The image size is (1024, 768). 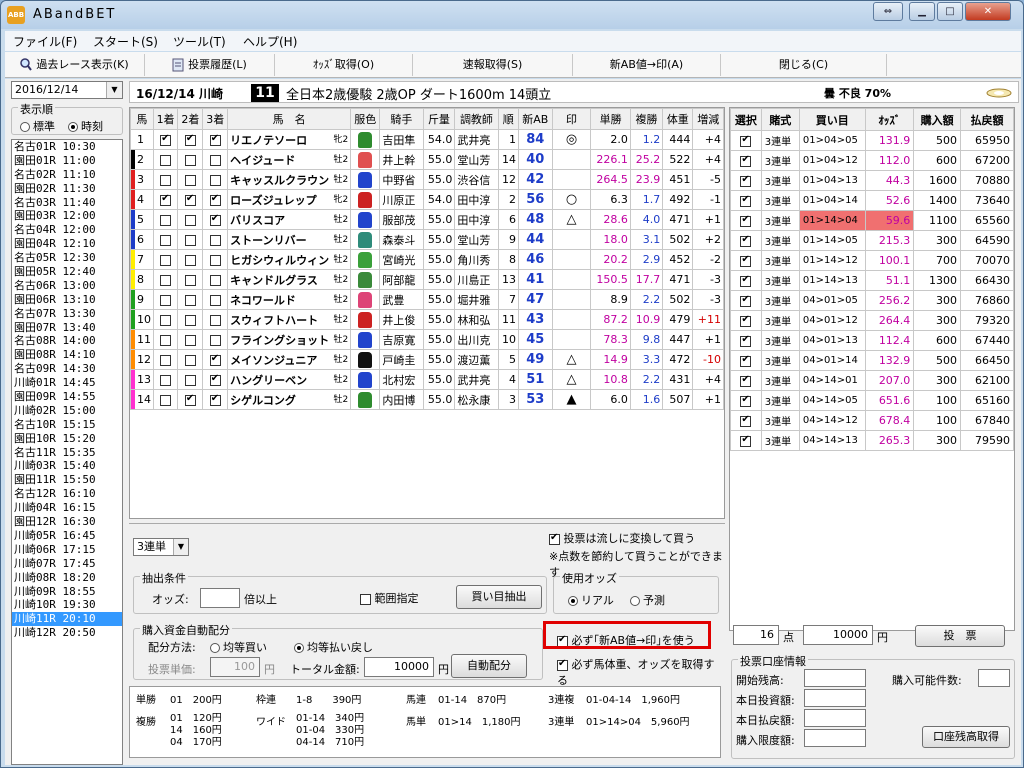 I want to click on bet-row: 3連単04>01>13112.460067440, so click(x=872, y=340).